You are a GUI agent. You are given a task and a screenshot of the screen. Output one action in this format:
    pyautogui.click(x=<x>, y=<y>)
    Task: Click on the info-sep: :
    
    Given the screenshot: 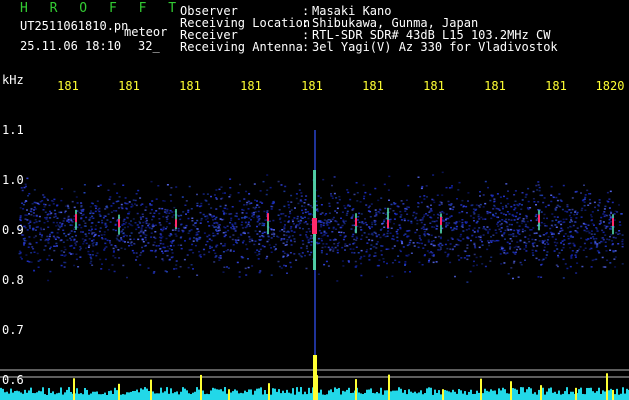 What is the action you would take?
    pyautogui.click(x=306, y=47)
    